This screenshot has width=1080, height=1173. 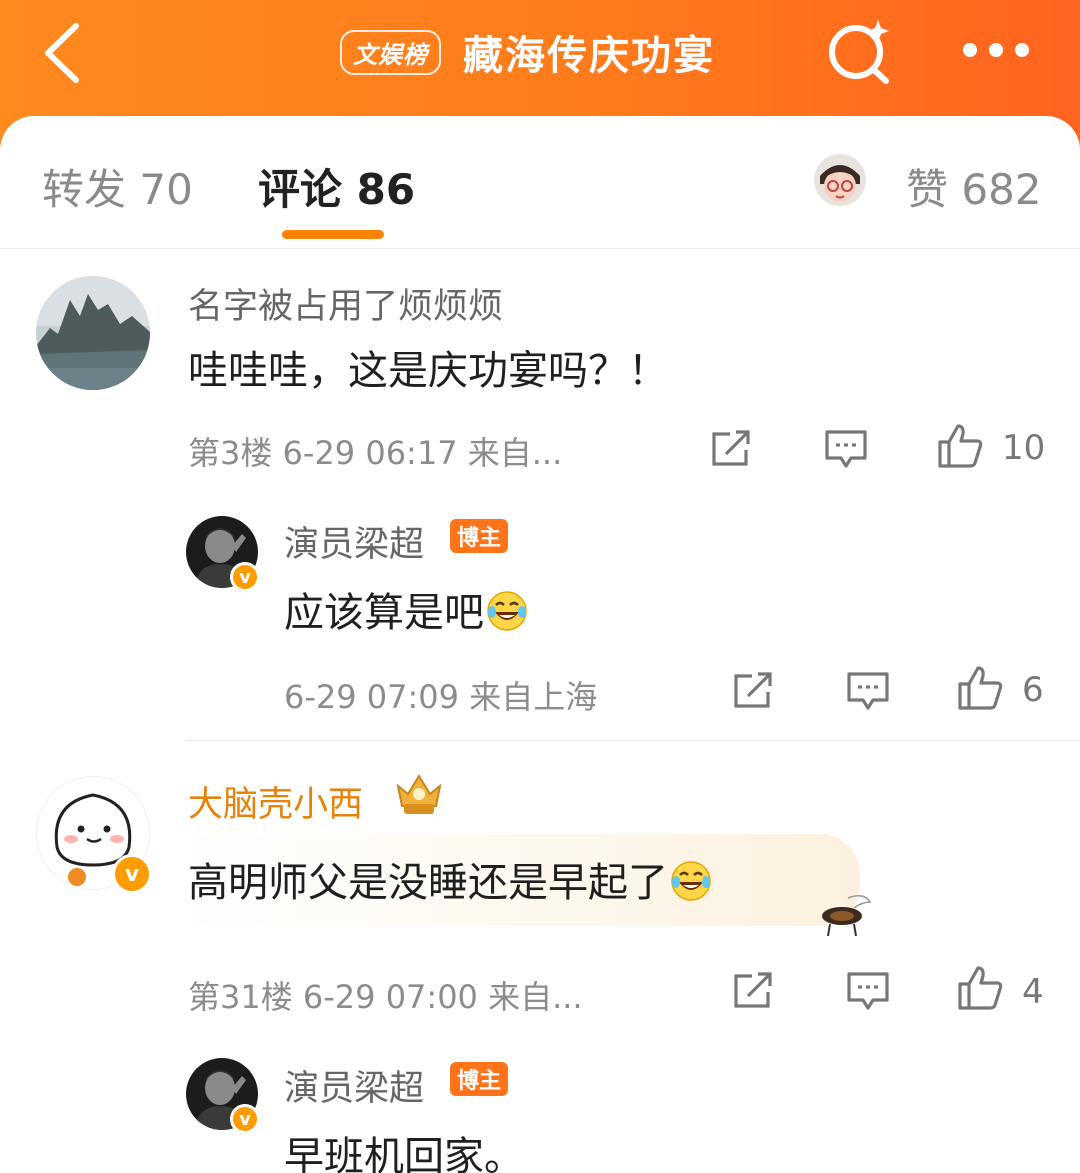 I want to click on back-icon, so click(x=62, y=53).